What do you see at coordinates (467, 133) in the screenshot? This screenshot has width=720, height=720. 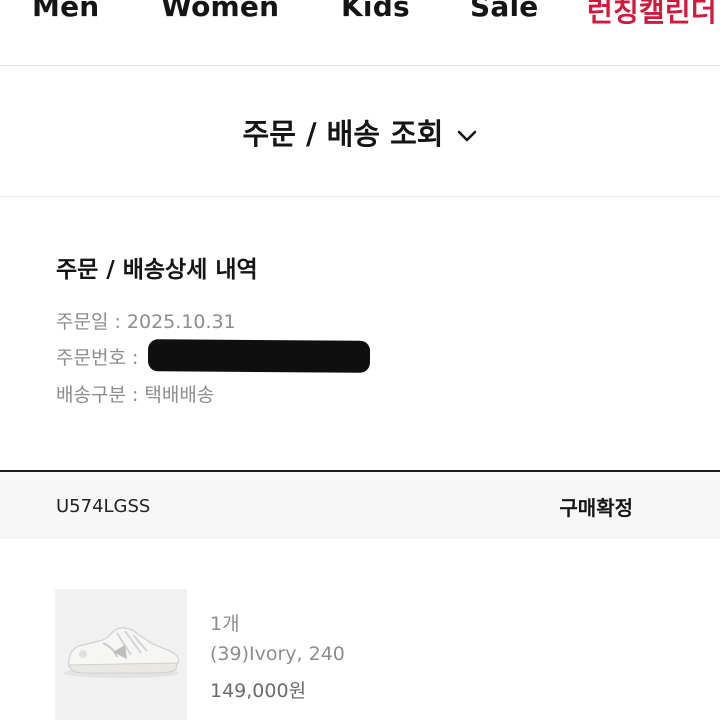 I see `chevron-down-icon` at bounding box center [467, 133].